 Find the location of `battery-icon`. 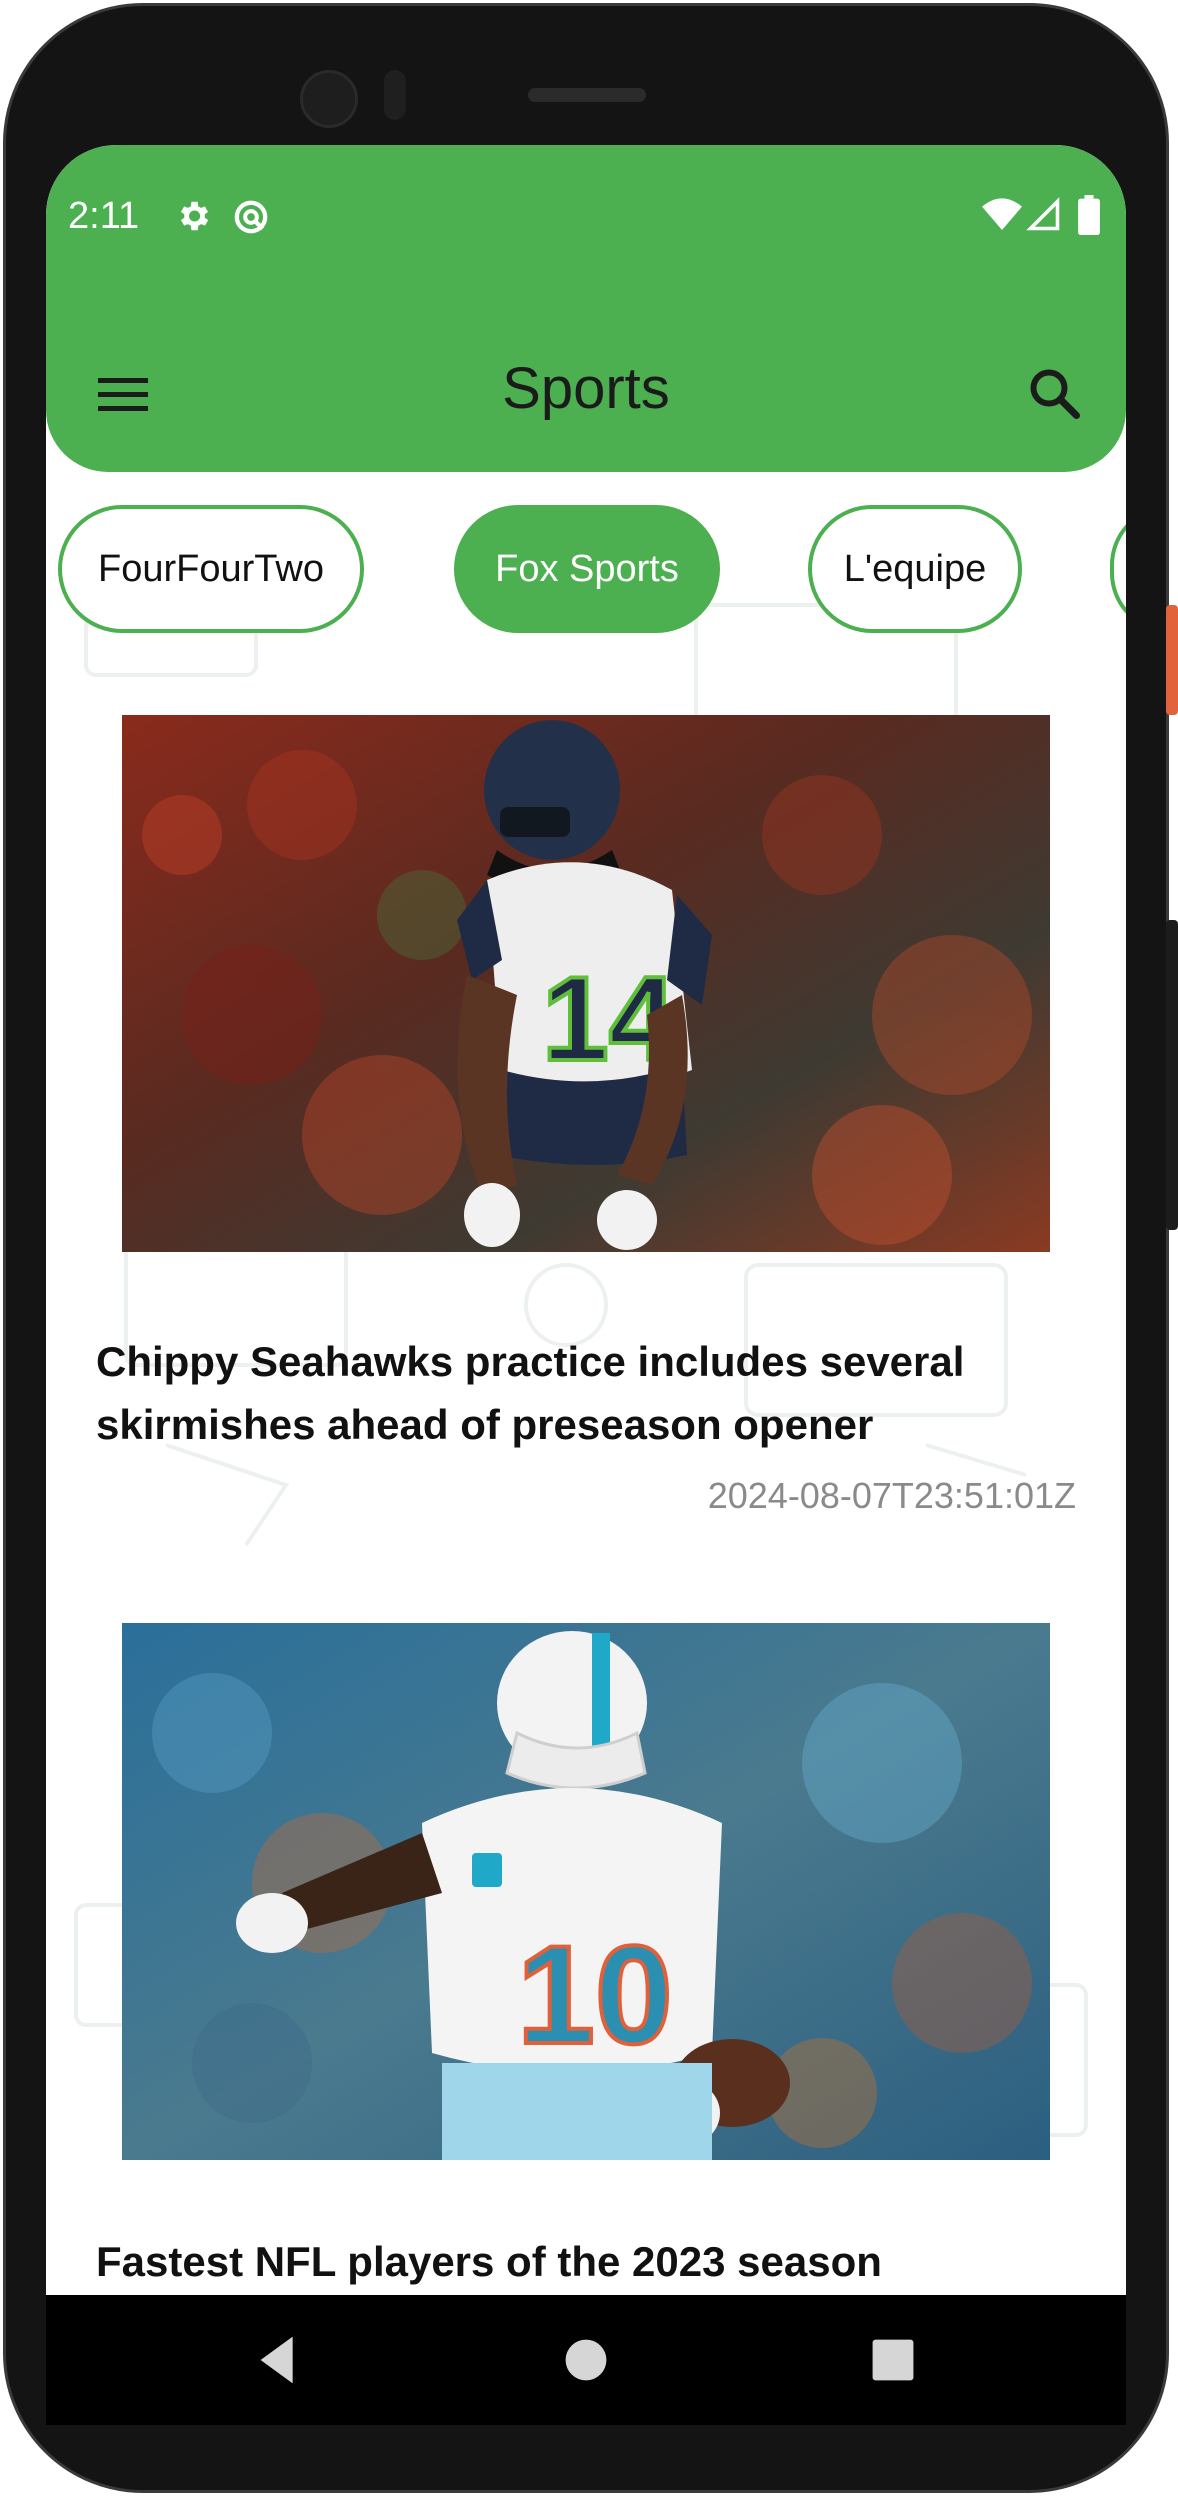

battery-icon is located at coordinates (1089, 215).